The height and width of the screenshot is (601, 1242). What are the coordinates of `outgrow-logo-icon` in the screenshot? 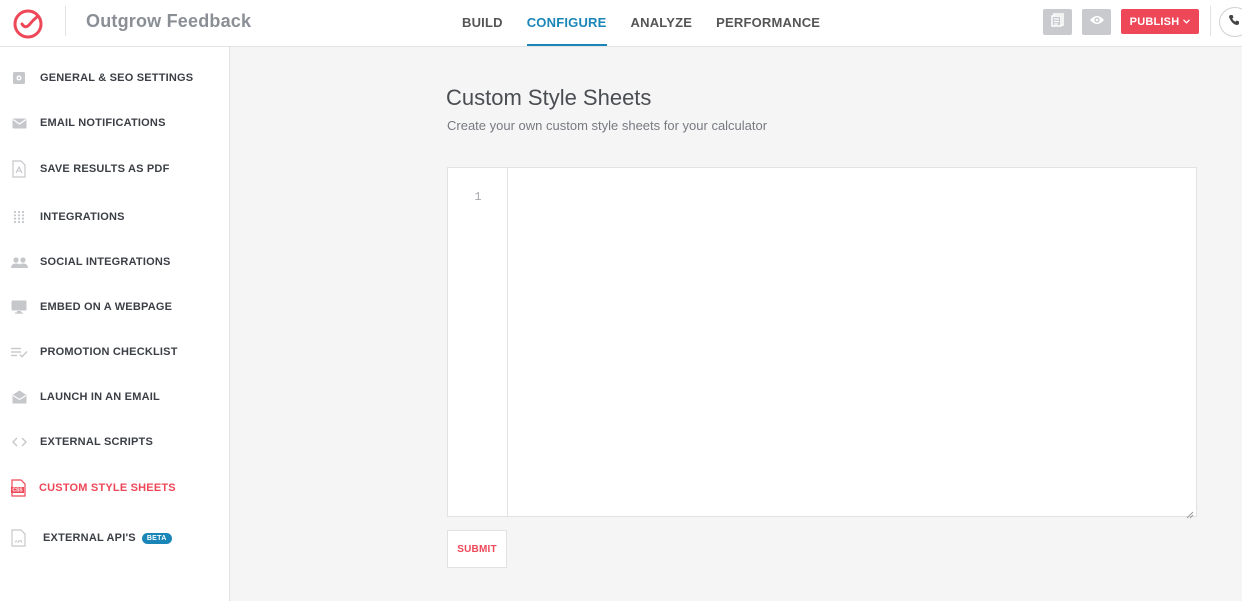 It's located at (28, 23).